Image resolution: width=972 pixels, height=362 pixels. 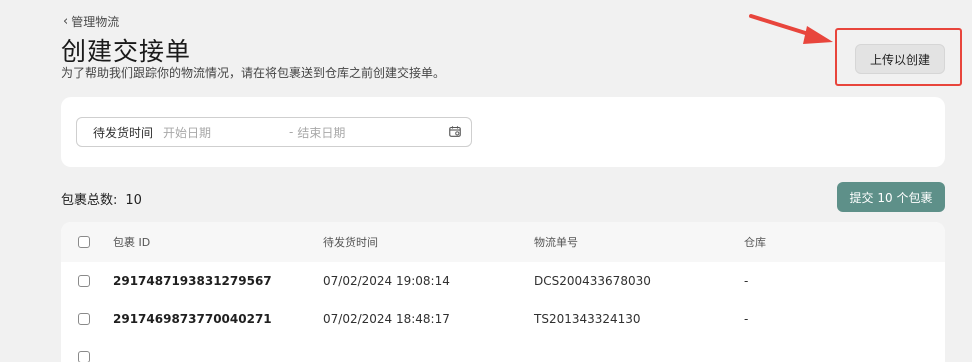 What do you see at coordinates (321, 132) in the screenshot?
I see `end-date-input: 结束日期` at bounding box center [321, 132].